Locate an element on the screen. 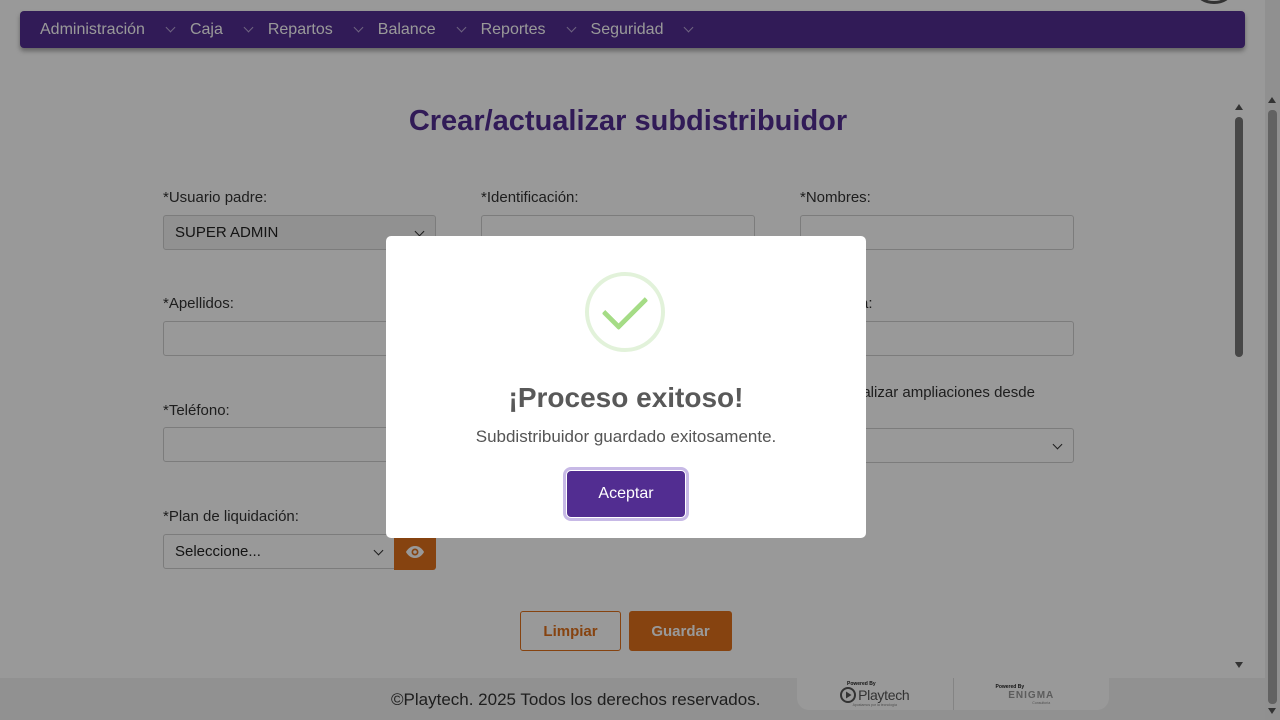  dialog-title: ¡Proceso exitoso! is located at coordinates (626, 397).